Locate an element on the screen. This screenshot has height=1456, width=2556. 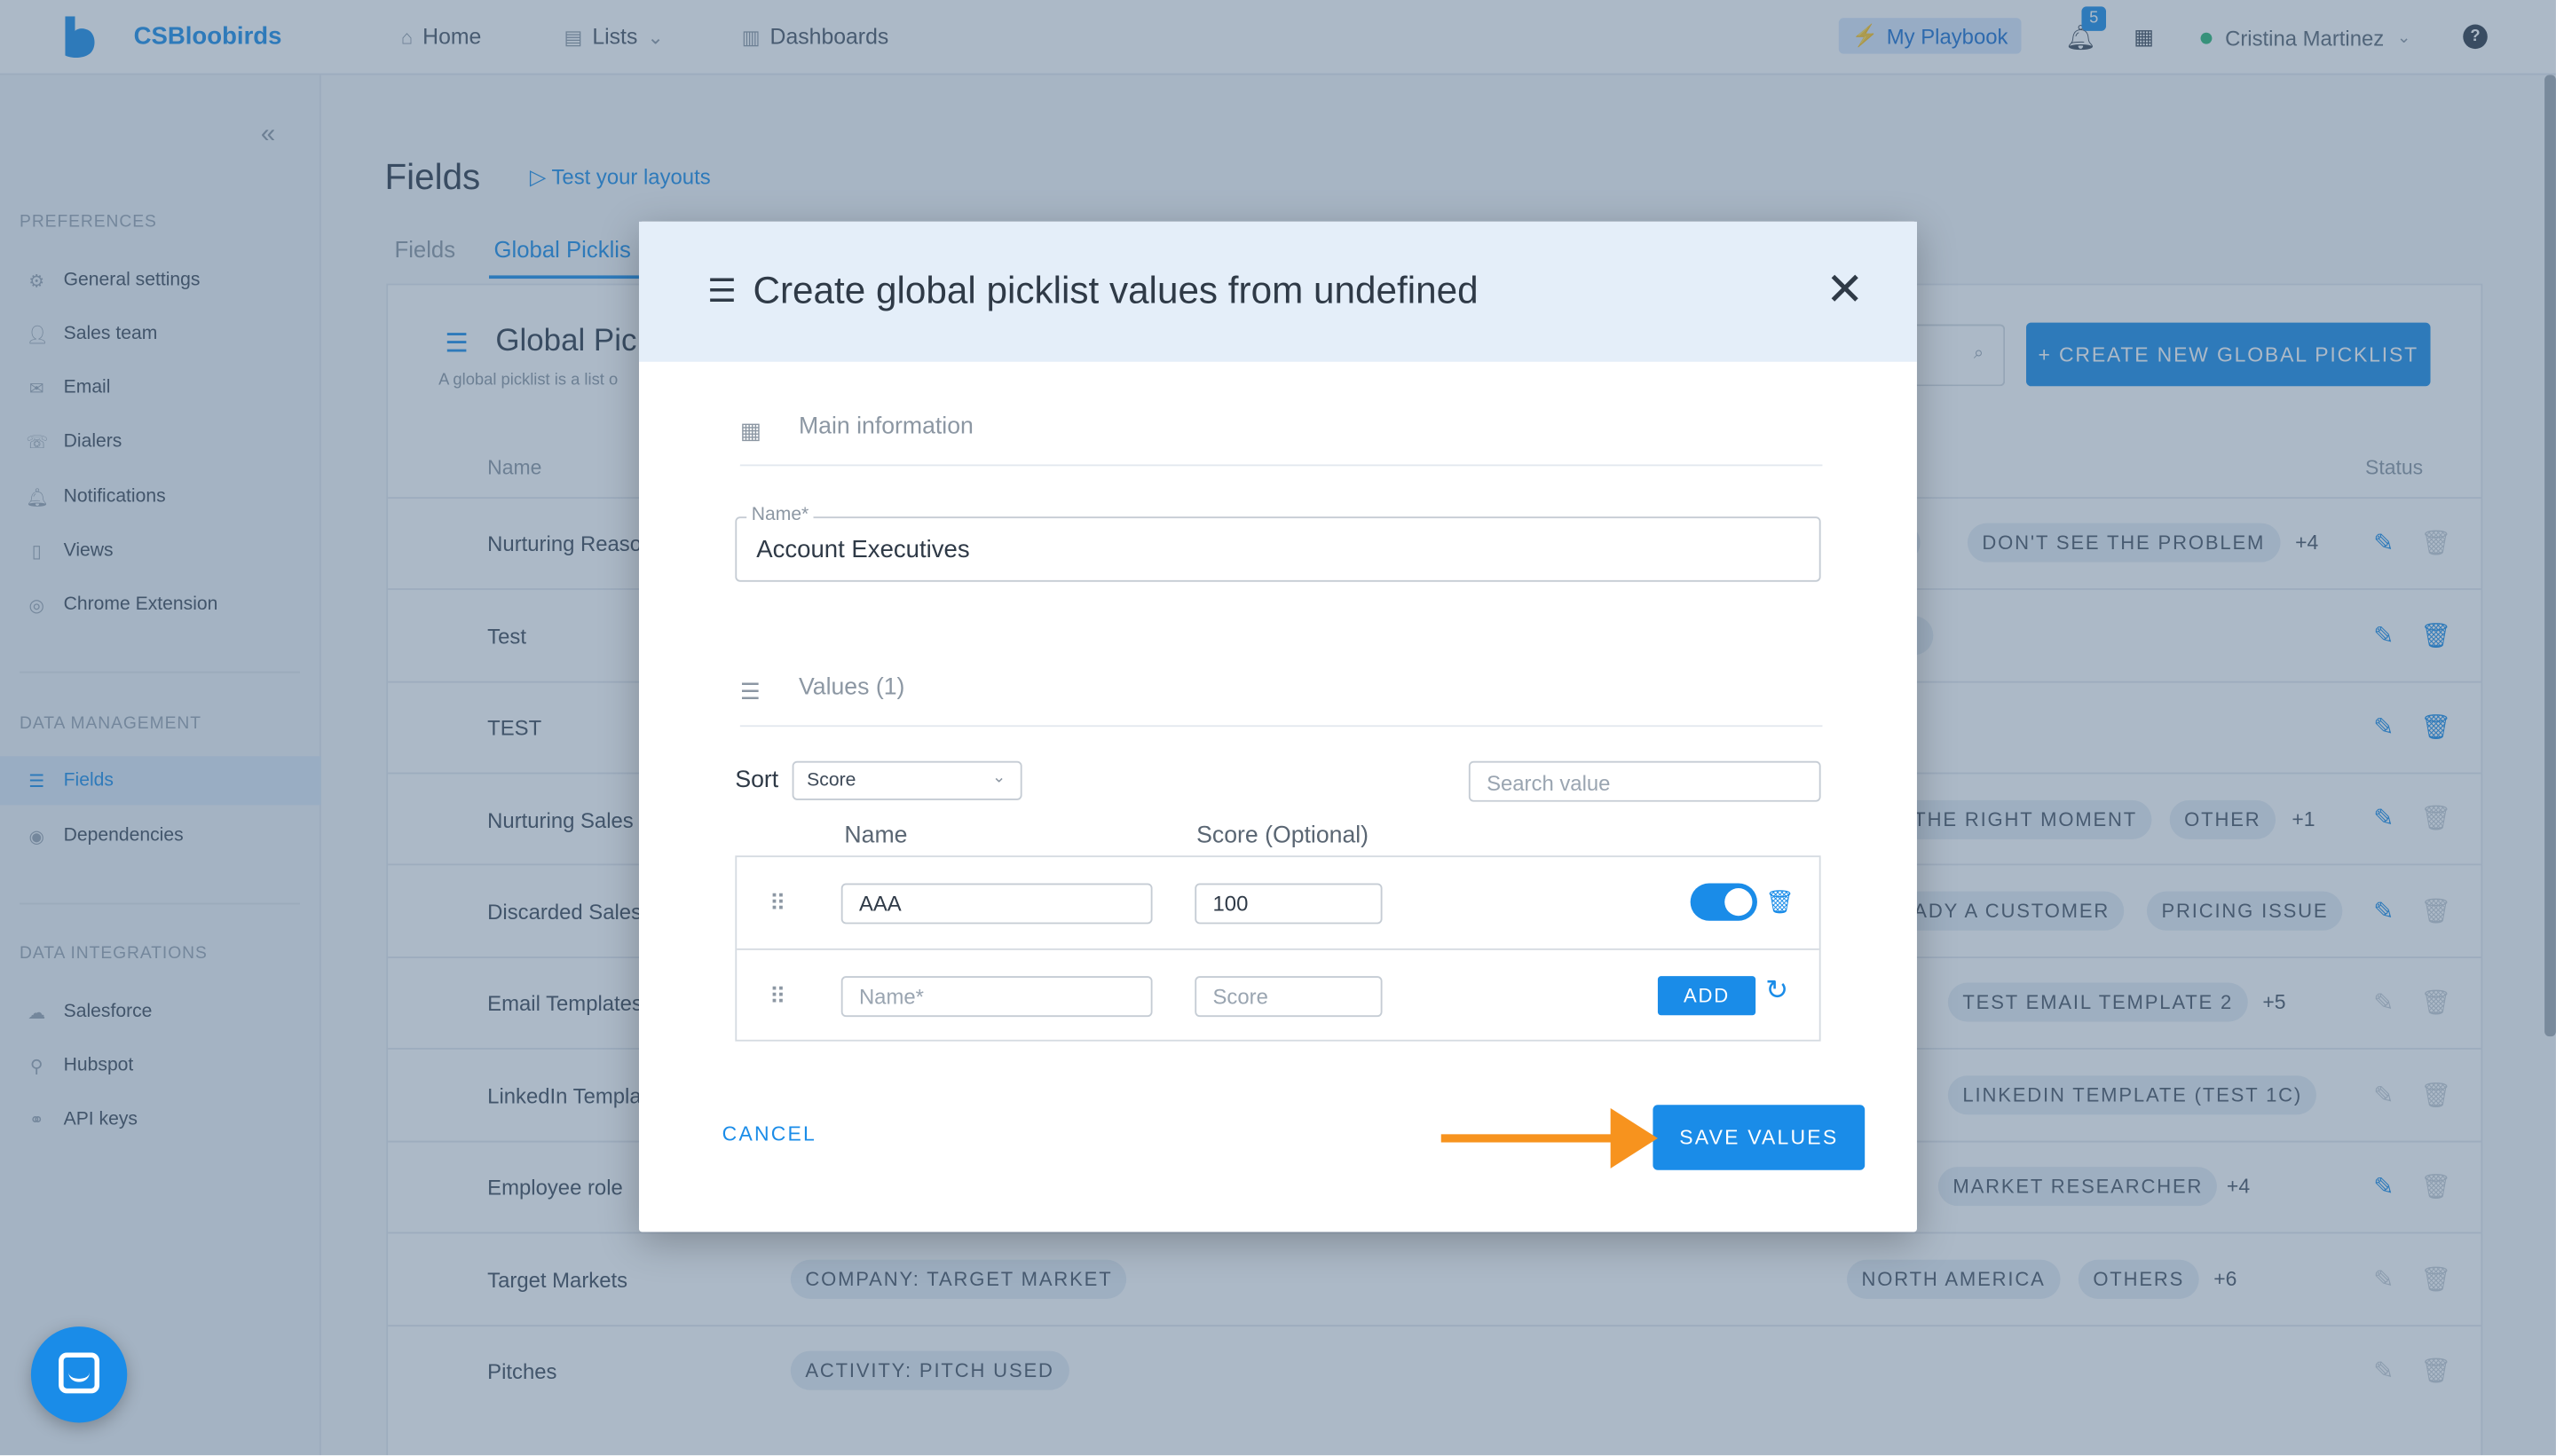
building-icon: ▦ is located at coordinates (750, 430).